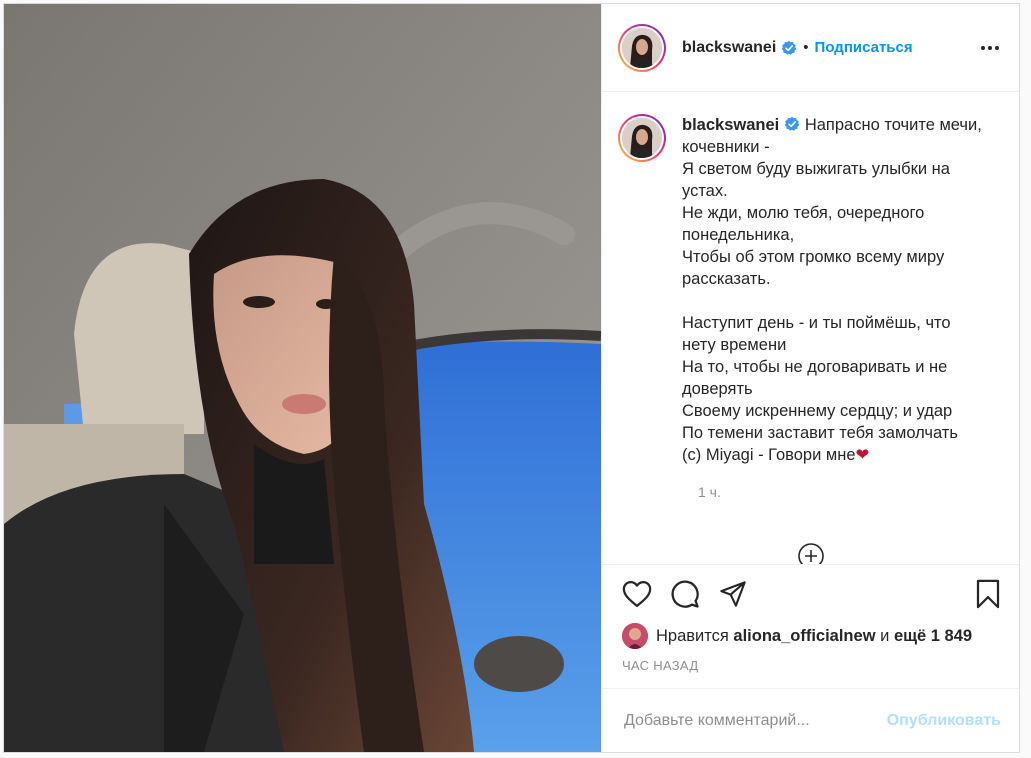 The width and height of the screenshot is (1031, 758). I want to click on share-button, so click(733, 594).